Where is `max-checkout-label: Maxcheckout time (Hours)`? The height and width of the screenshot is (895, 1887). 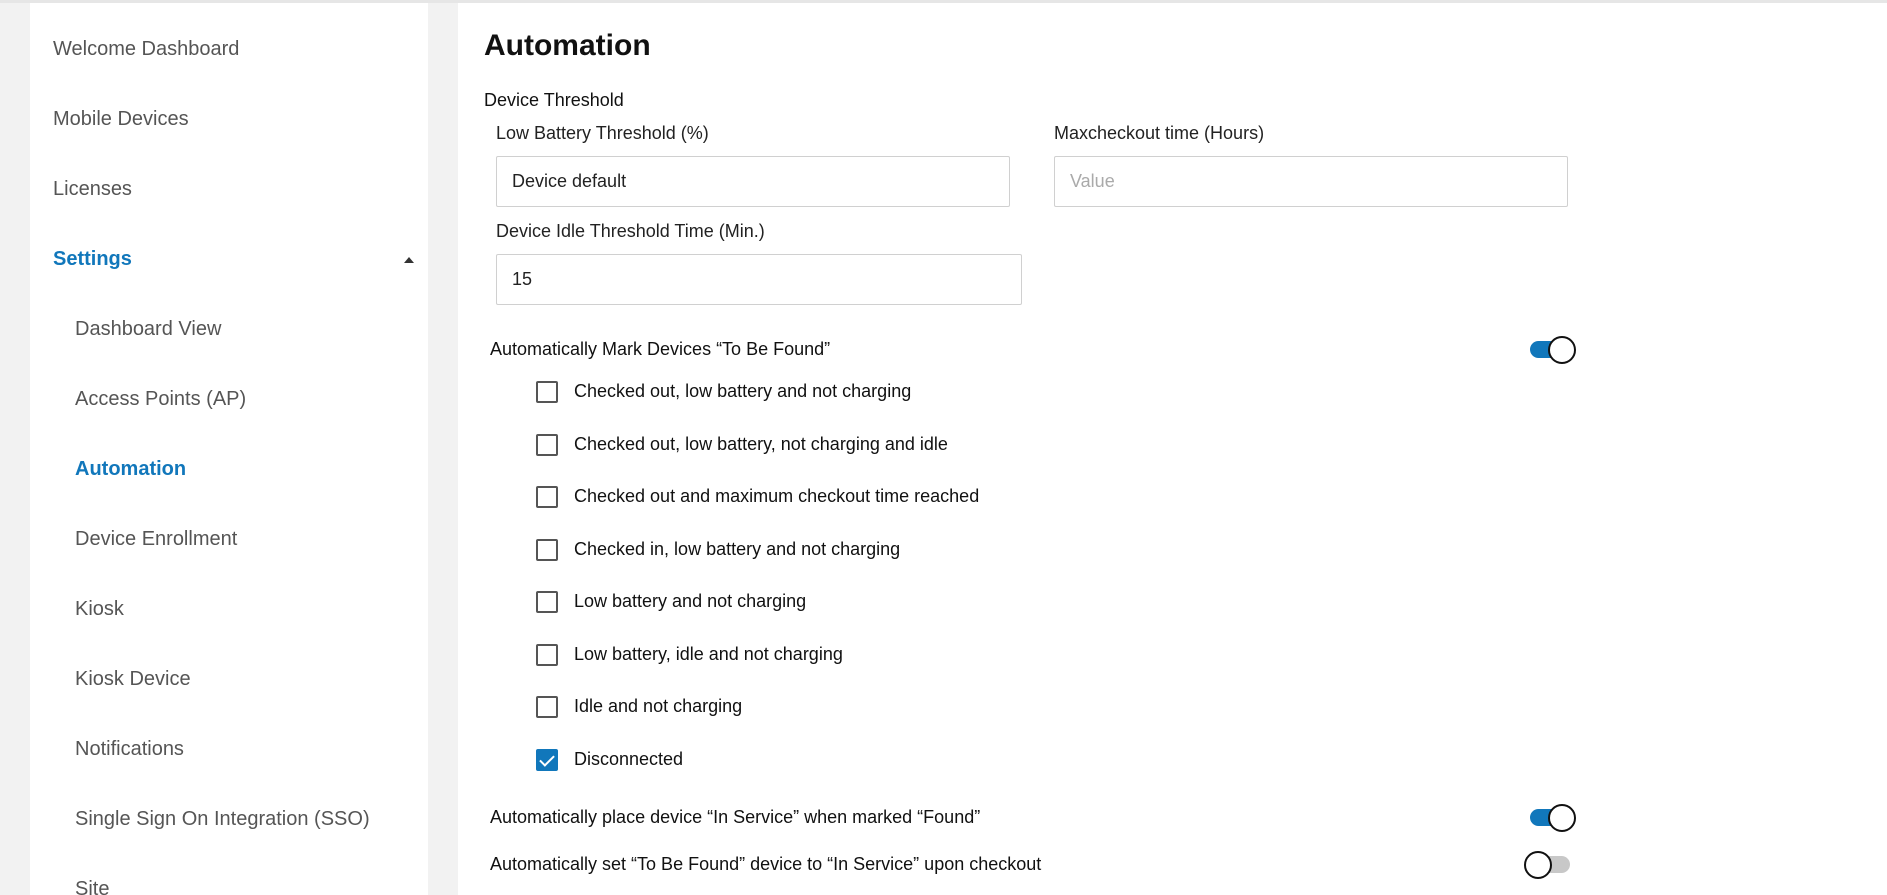
max-checkout-label: Maxcheckout time (Hours) is located at coordinates (1159, 133).